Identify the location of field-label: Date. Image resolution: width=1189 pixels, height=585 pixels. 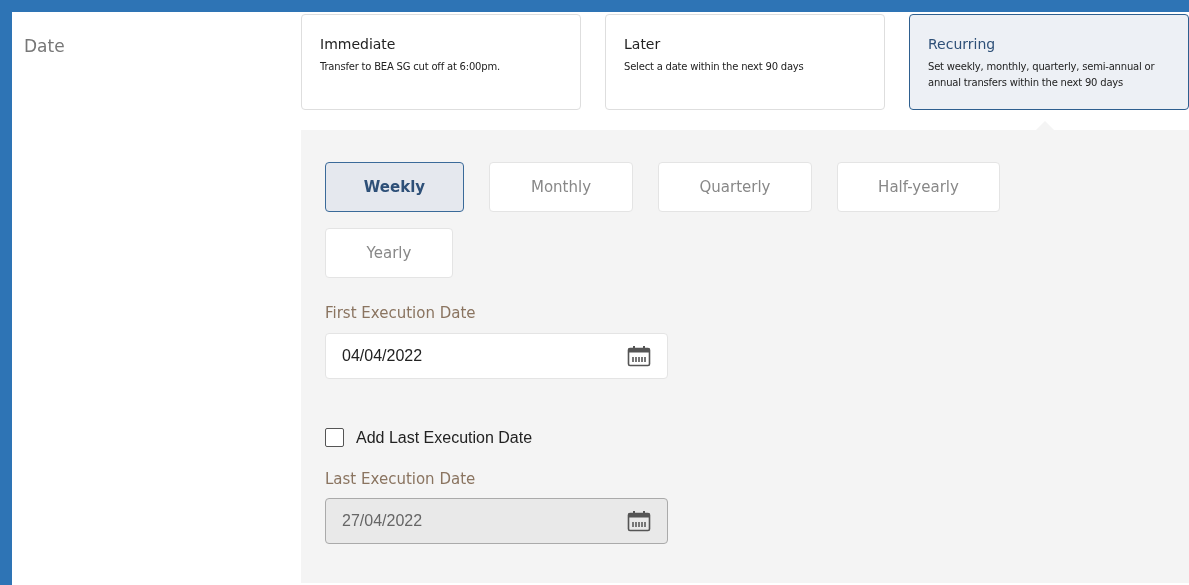
(44, 46).